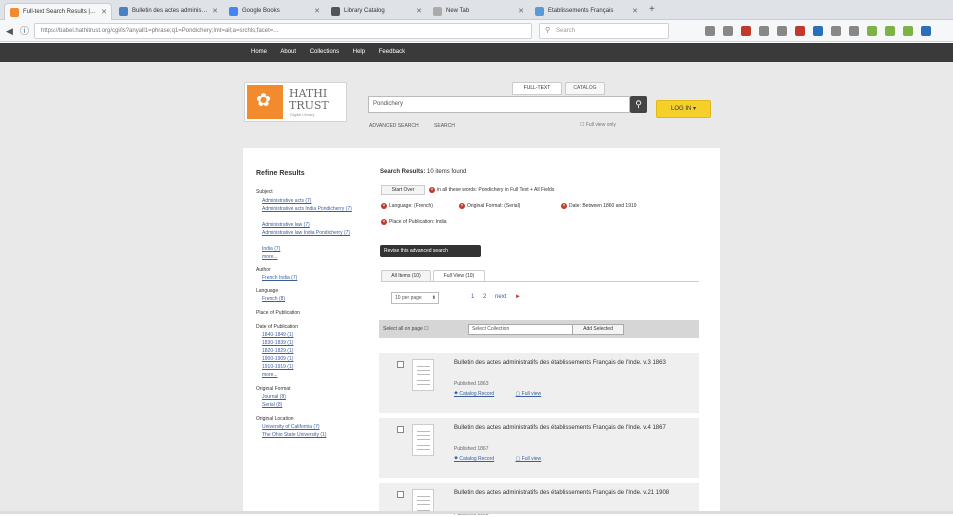 This screenshot has width=953, height=517. Describe the element at coordinates (407, 206) in the screenshot. I see `filter-chip: × Language: (French)` at that location.